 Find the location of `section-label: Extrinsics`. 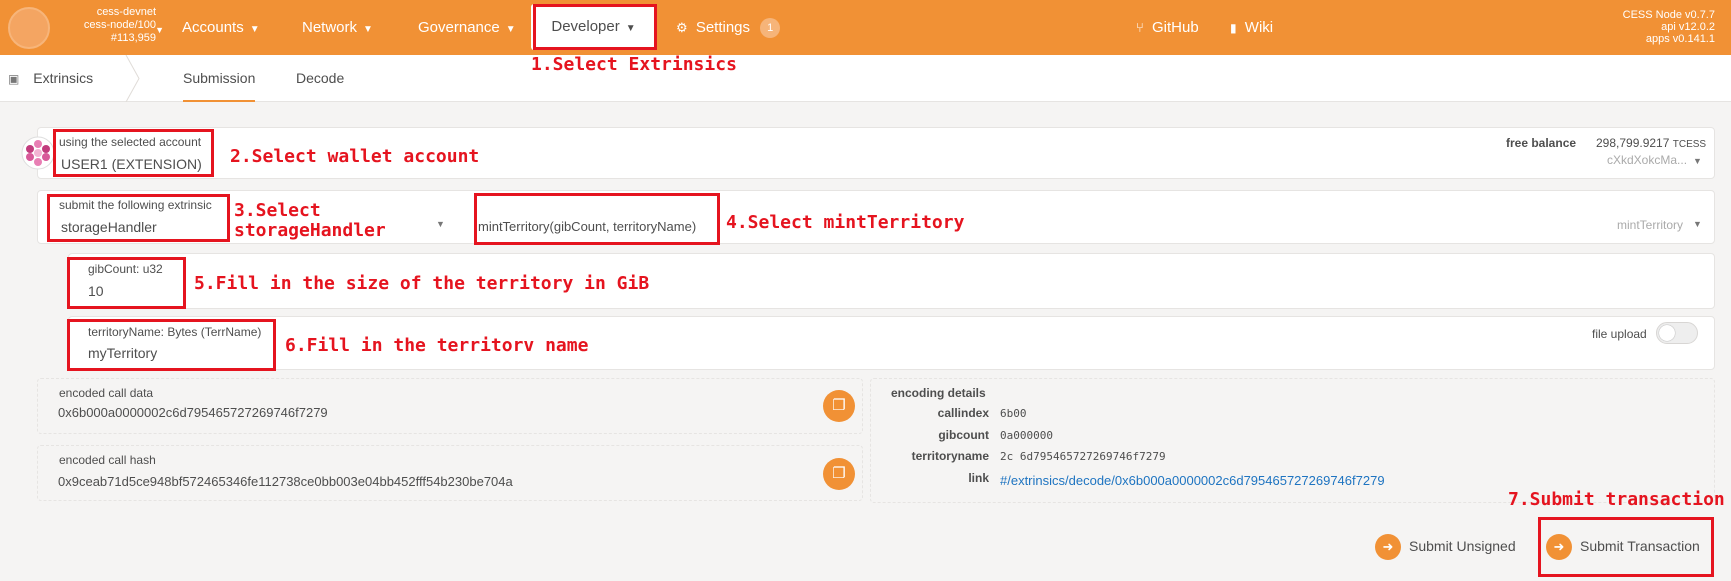

section-label: Extrinsics is located at coordinates (63, 78).